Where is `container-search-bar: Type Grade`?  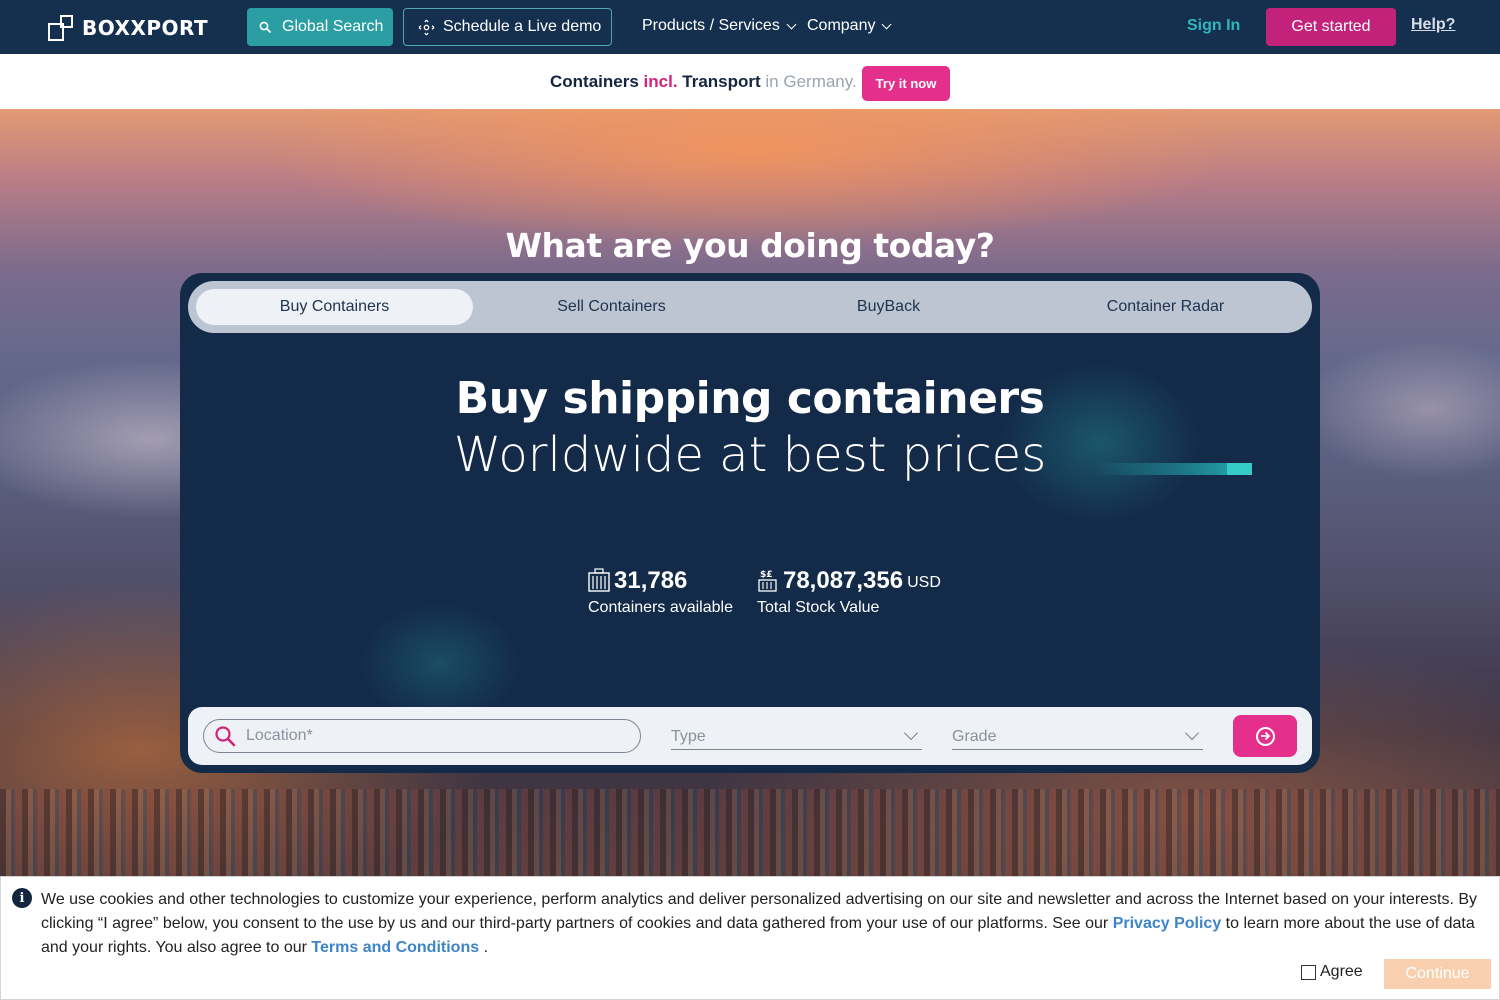
container-search-bar: Type Grade is located at coordinates (750, 736).